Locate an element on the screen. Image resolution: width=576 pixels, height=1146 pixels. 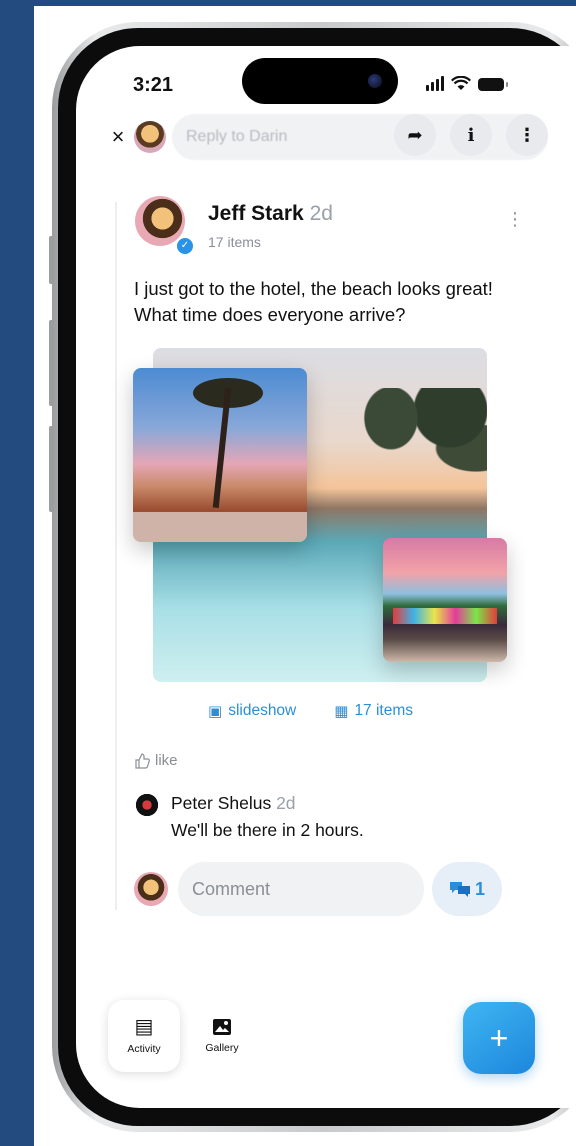
post-author-line: Jeff Stark 2d is located at coordinates (270, 214).